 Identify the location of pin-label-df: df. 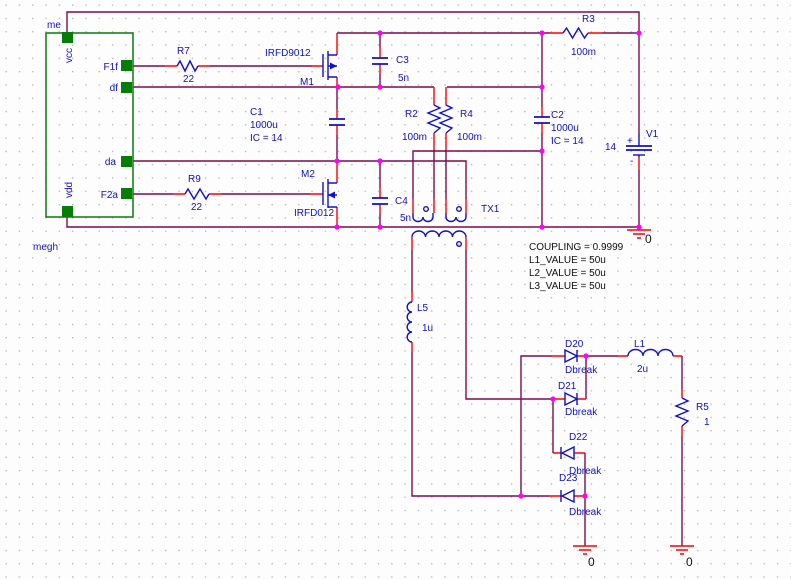
(114, 88).